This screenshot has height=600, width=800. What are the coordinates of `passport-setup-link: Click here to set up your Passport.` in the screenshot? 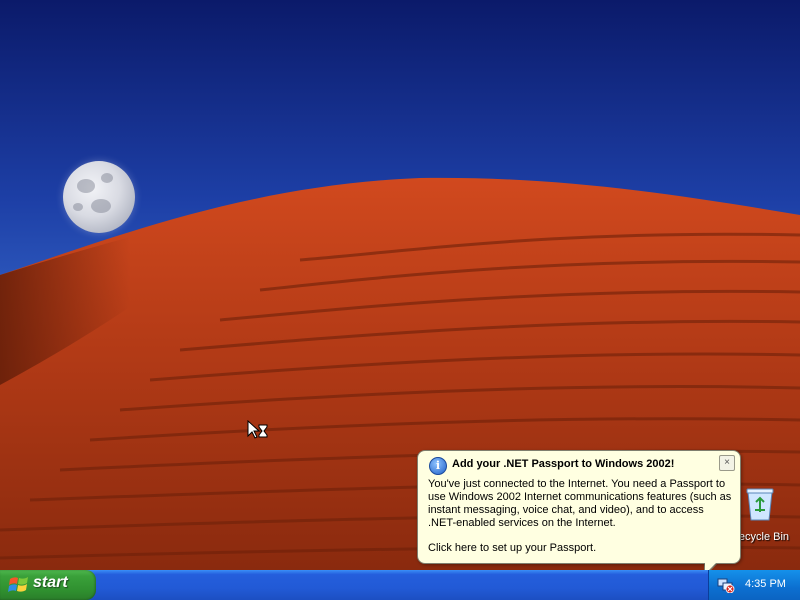 It's located at (512, 548).